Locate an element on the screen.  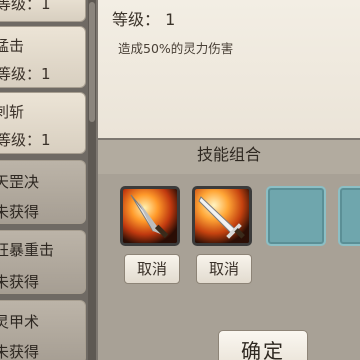
skill-item-3: 刺斩 等级：1 is located at coordinates (43, 123).